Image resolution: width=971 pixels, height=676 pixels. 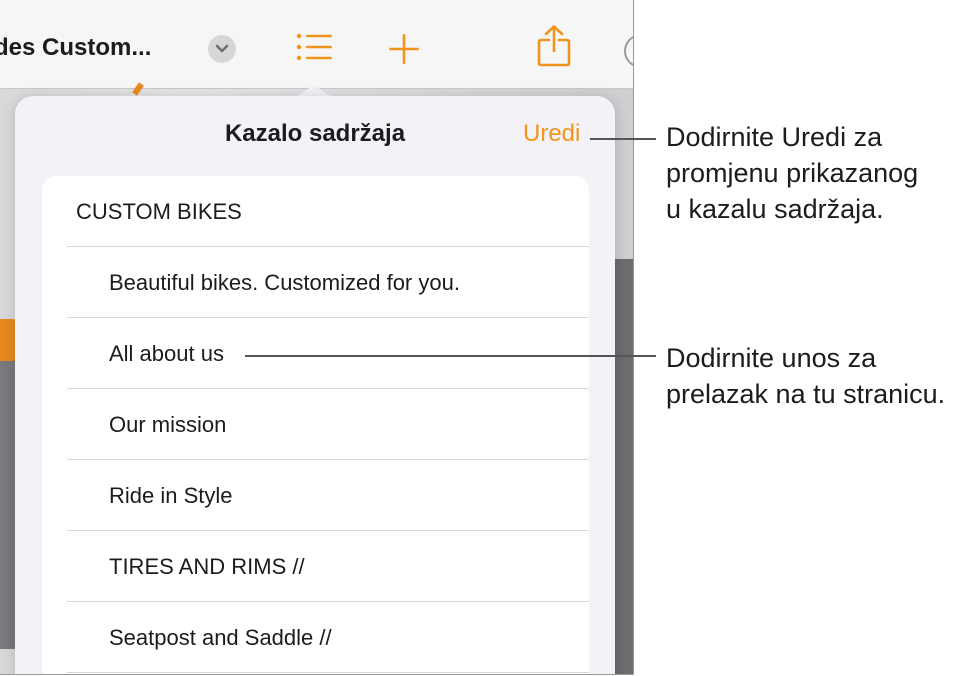 I want to click on divider, so click(x=328, y=672).